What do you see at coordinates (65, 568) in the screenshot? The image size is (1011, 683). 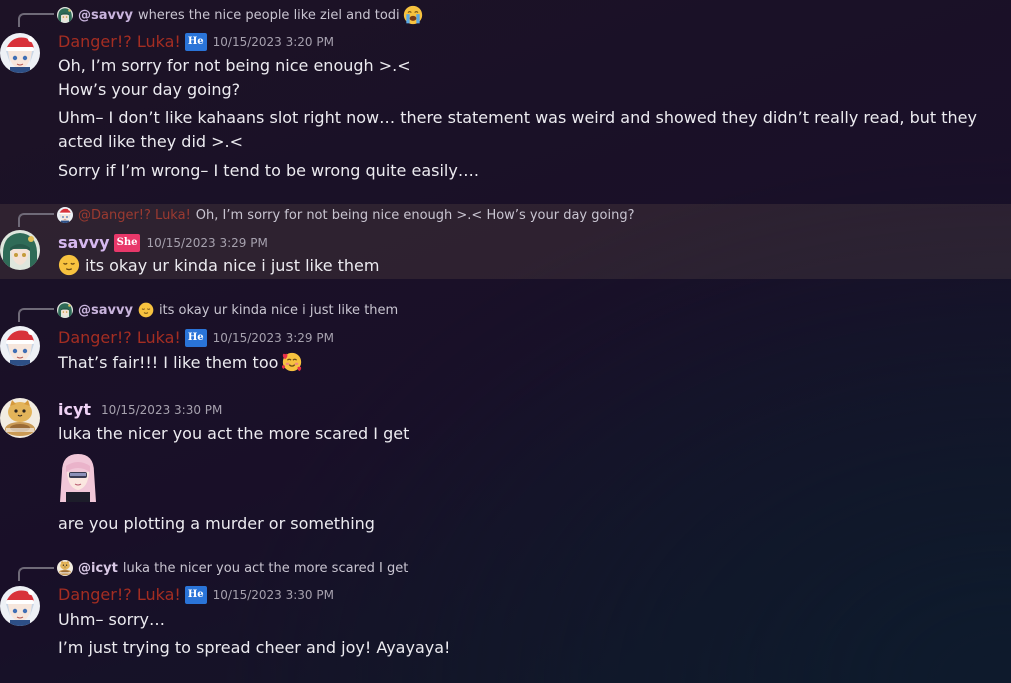 I see `icyt-mini-avatar` at bounding box center [65, 568].